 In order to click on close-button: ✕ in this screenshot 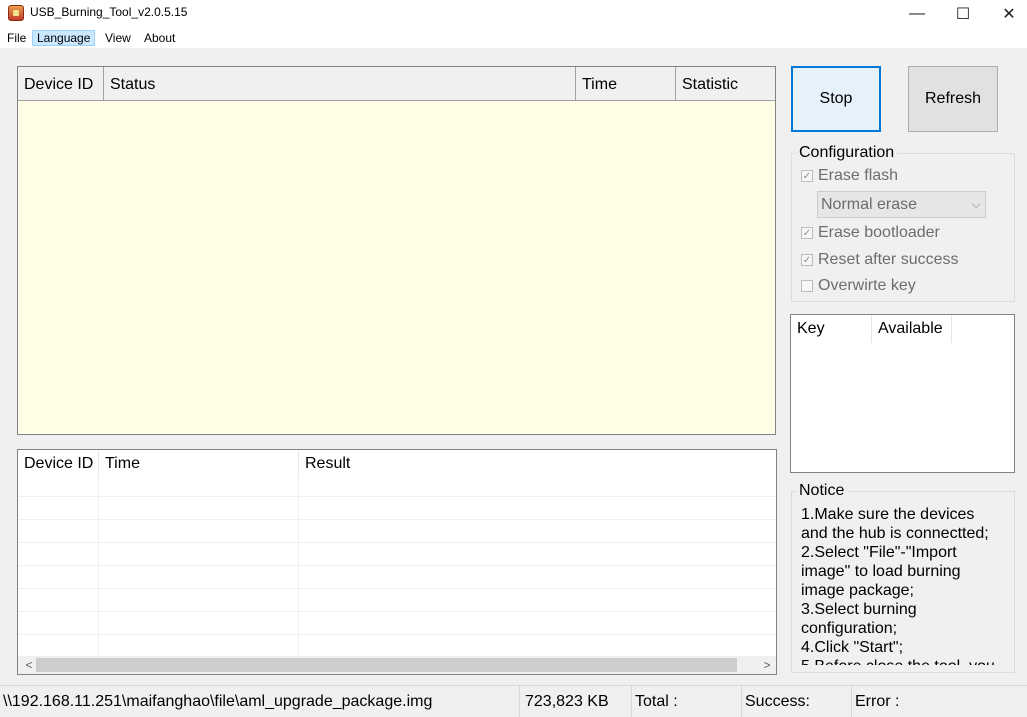, I will do `click(1006, 14)`.